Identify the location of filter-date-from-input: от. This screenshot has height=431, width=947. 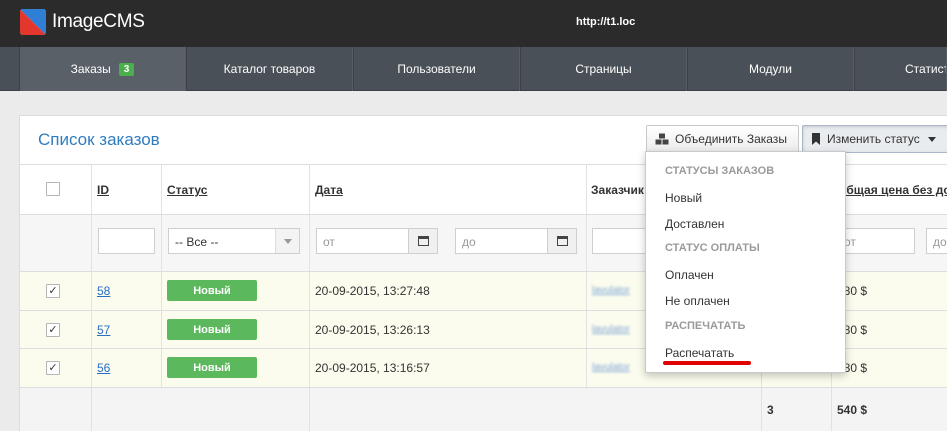
(362, 241).